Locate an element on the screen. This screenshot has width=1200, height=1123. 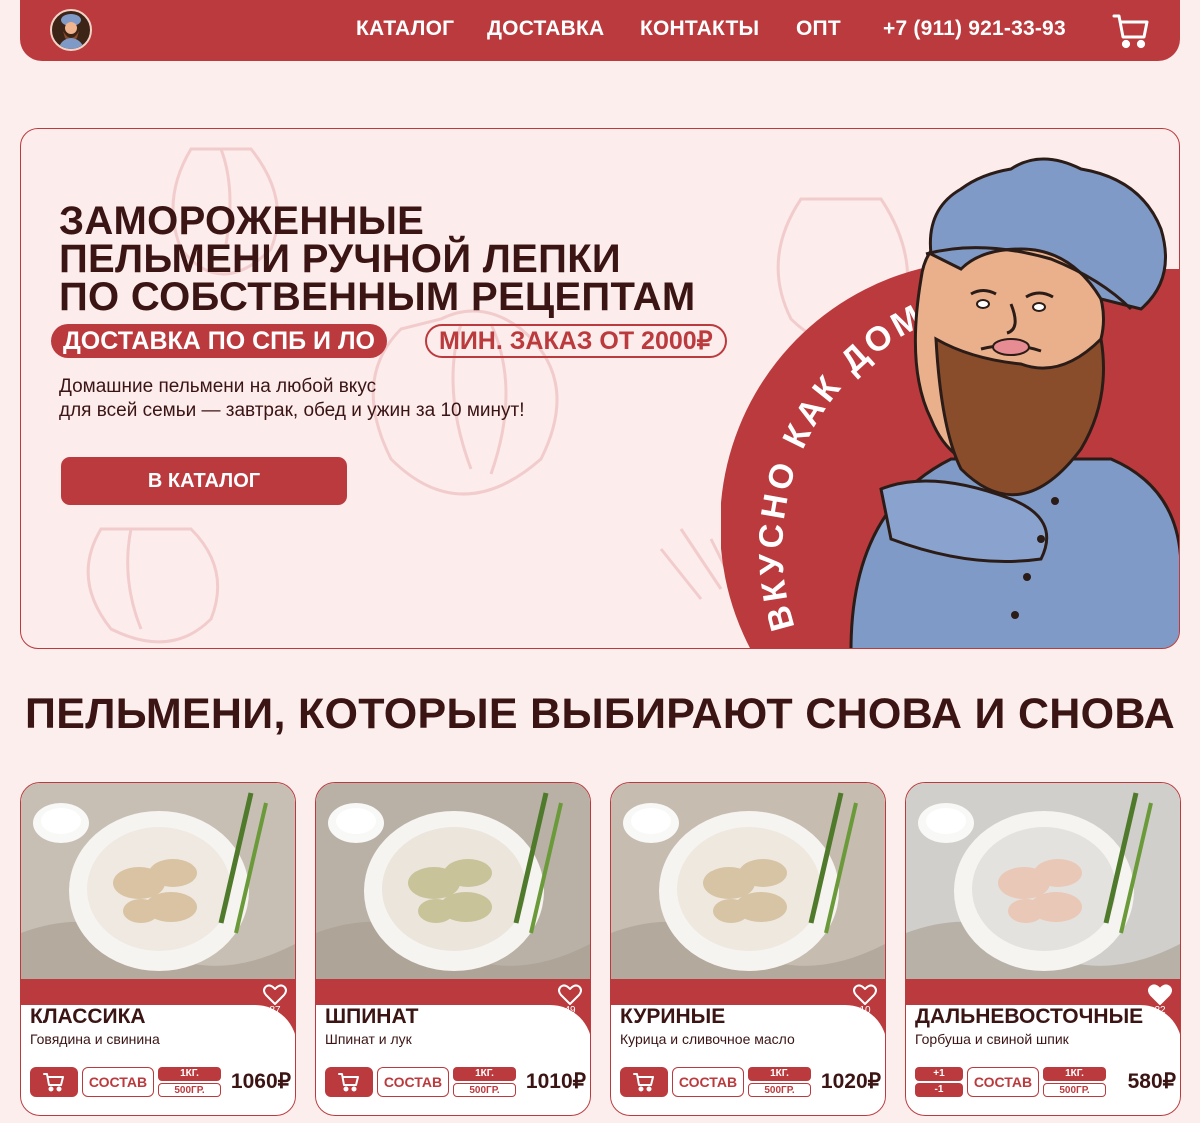
hero-subtitle-line: Домашние пельмени на любой вкус is located at coordinates (218, 386).